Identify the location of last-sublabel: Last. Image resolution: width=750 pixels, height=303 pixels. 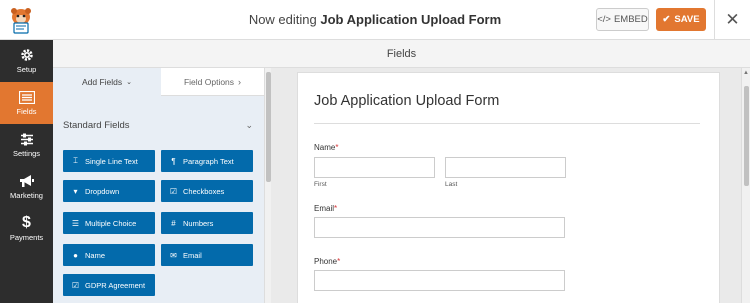
(451, 184).